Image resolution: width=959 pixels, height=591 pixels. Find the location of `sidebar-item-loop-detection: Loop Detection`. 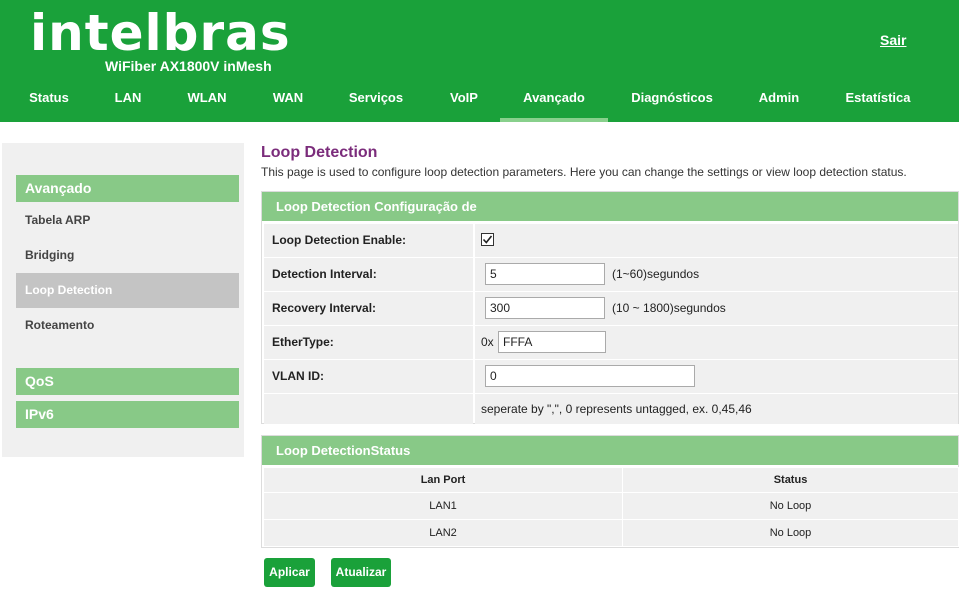

sidebar-item-loop-detection: Loop Detection is located at coordinates (127, 290).